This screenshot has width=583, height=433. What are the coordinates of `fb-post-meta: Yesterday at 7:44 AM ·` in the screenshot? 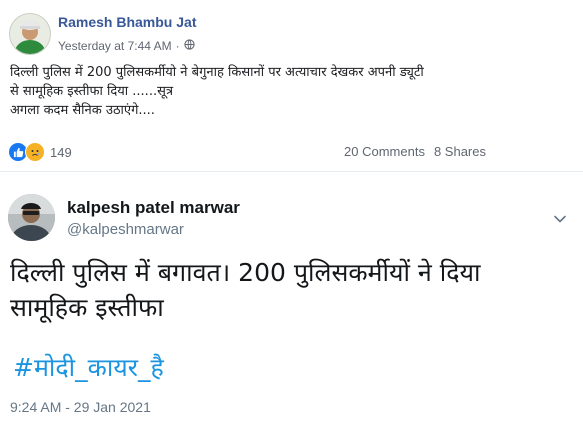 It's located at (126, 46).